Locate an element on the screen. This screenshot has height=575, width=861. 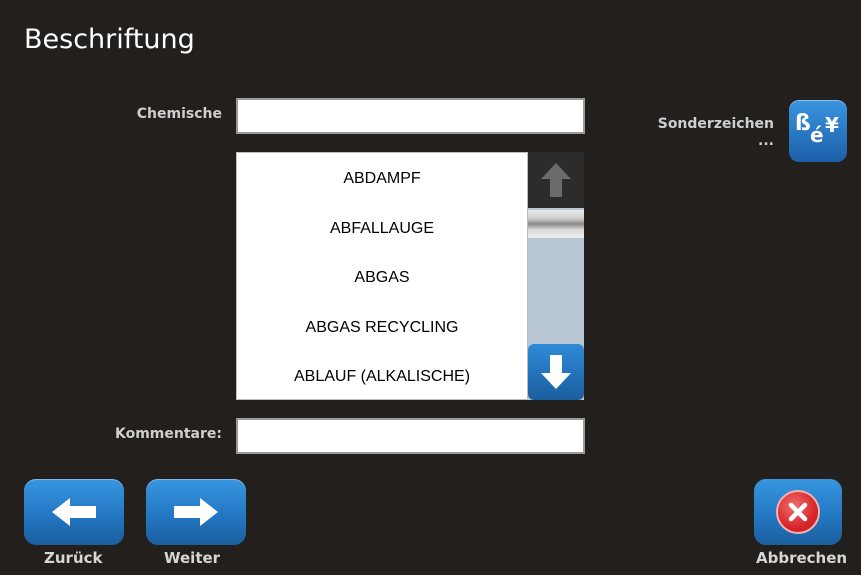
list-item: ABGAS RECYCLING is located at coordinates (382, 328).